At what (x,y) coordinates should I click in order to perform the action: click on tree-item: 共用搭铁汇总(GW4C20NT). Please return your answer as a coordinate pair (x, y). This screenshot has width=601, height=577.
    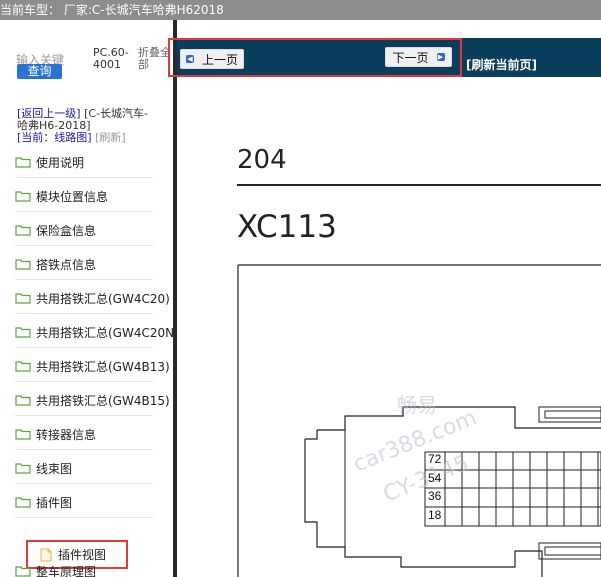
    Looking at the image, I should click on (94, 332).